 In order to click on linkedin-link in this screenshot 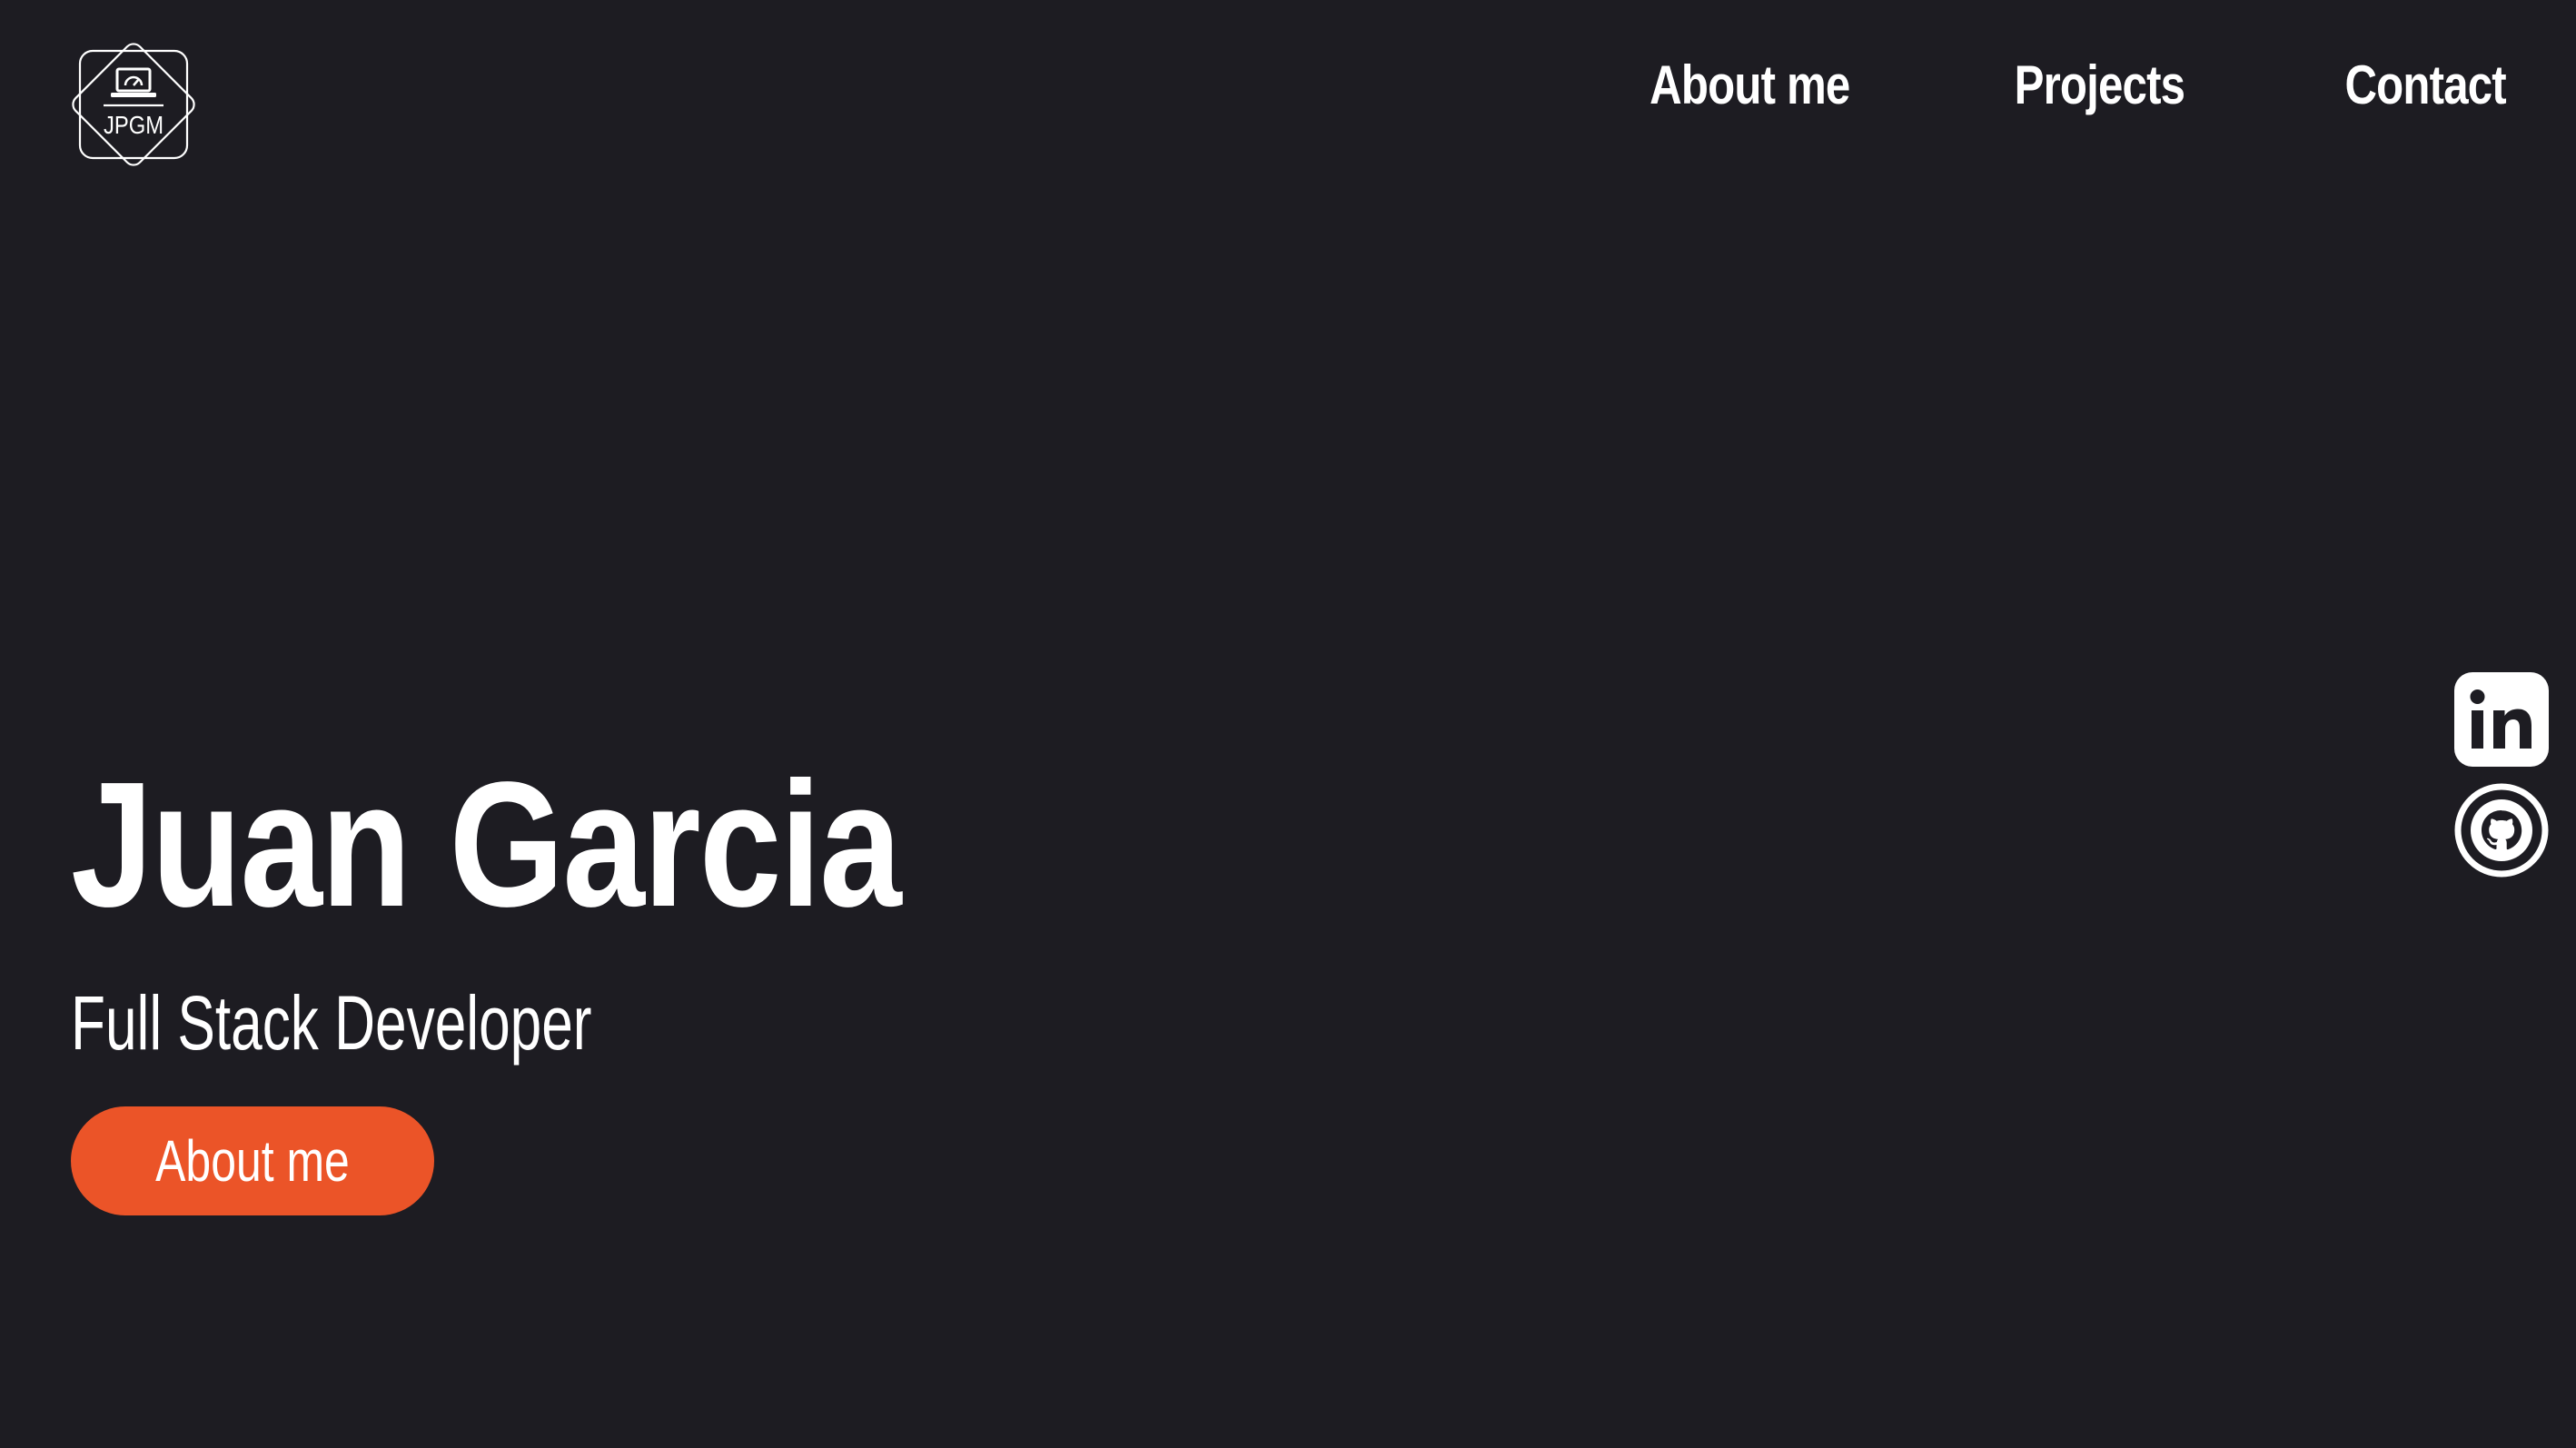, I will do `click(2501, 719)`.